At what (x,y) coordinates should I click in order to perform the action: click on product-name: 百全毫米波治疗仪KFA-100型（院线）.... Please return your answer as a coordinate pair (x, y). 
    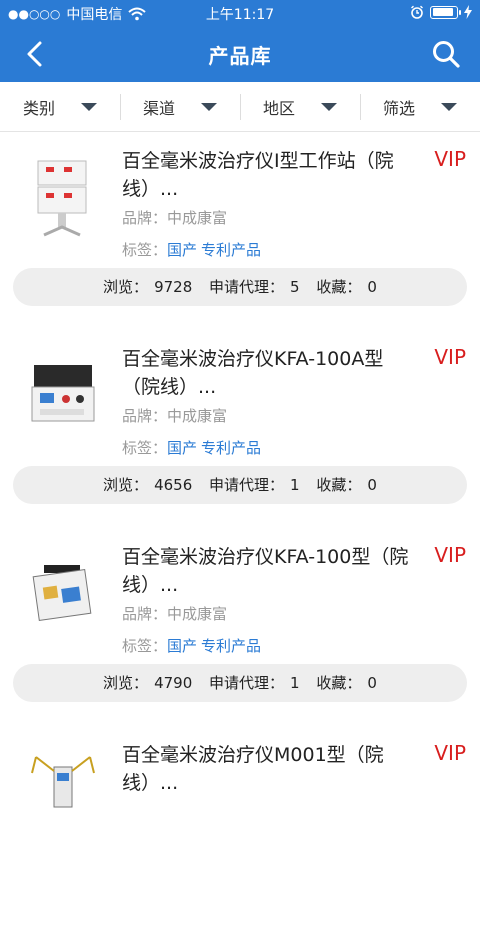
    Looking at the image, I should click on (270, 571).